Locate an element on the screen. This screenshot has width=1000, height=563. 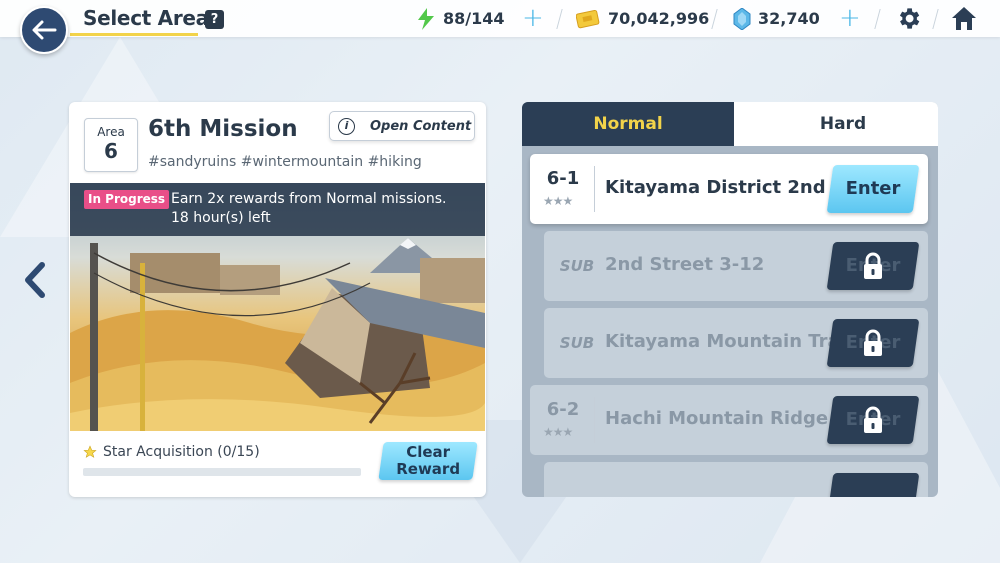
stage-row: 6-1 ★★★ Kitayama District 2nd ... Enter is located at coordinates (729, 189).